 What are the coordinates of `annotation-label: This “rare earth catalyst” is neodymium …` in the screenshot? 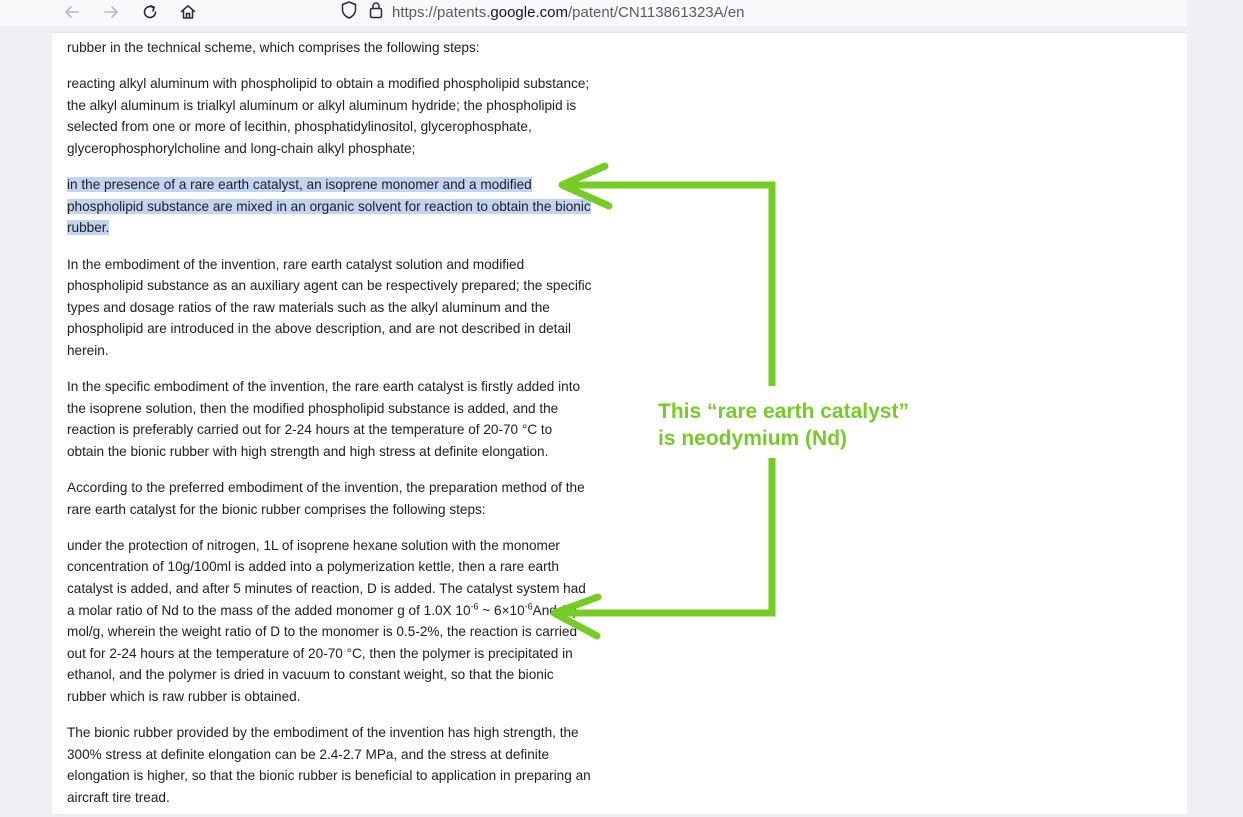 It's located at (783, 425).